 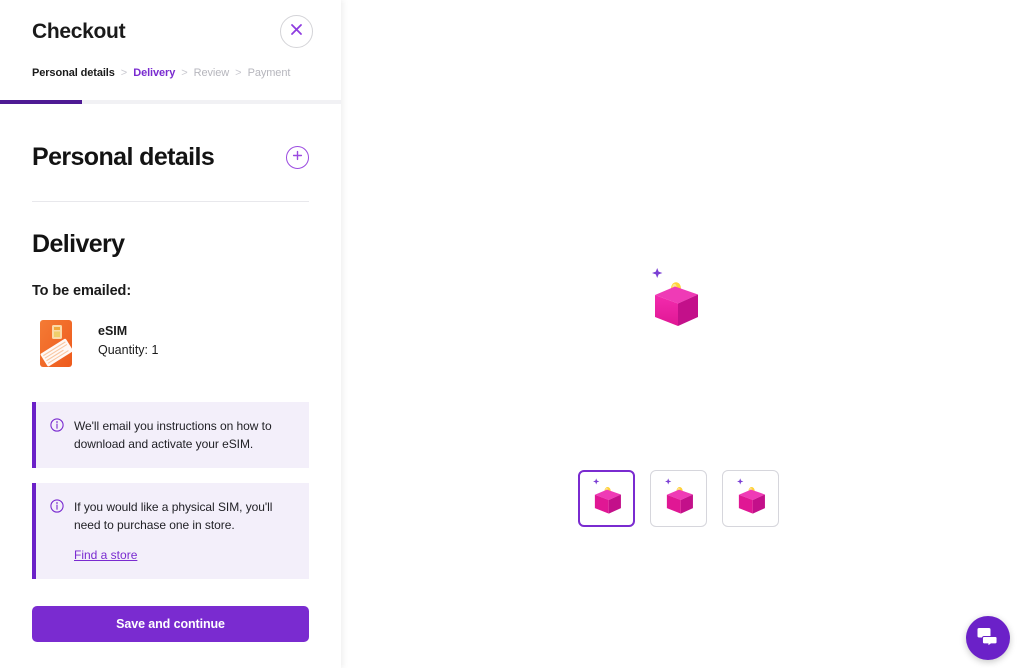 I want to click on delivery-heading: Delivery, so click(x=78, y=244).